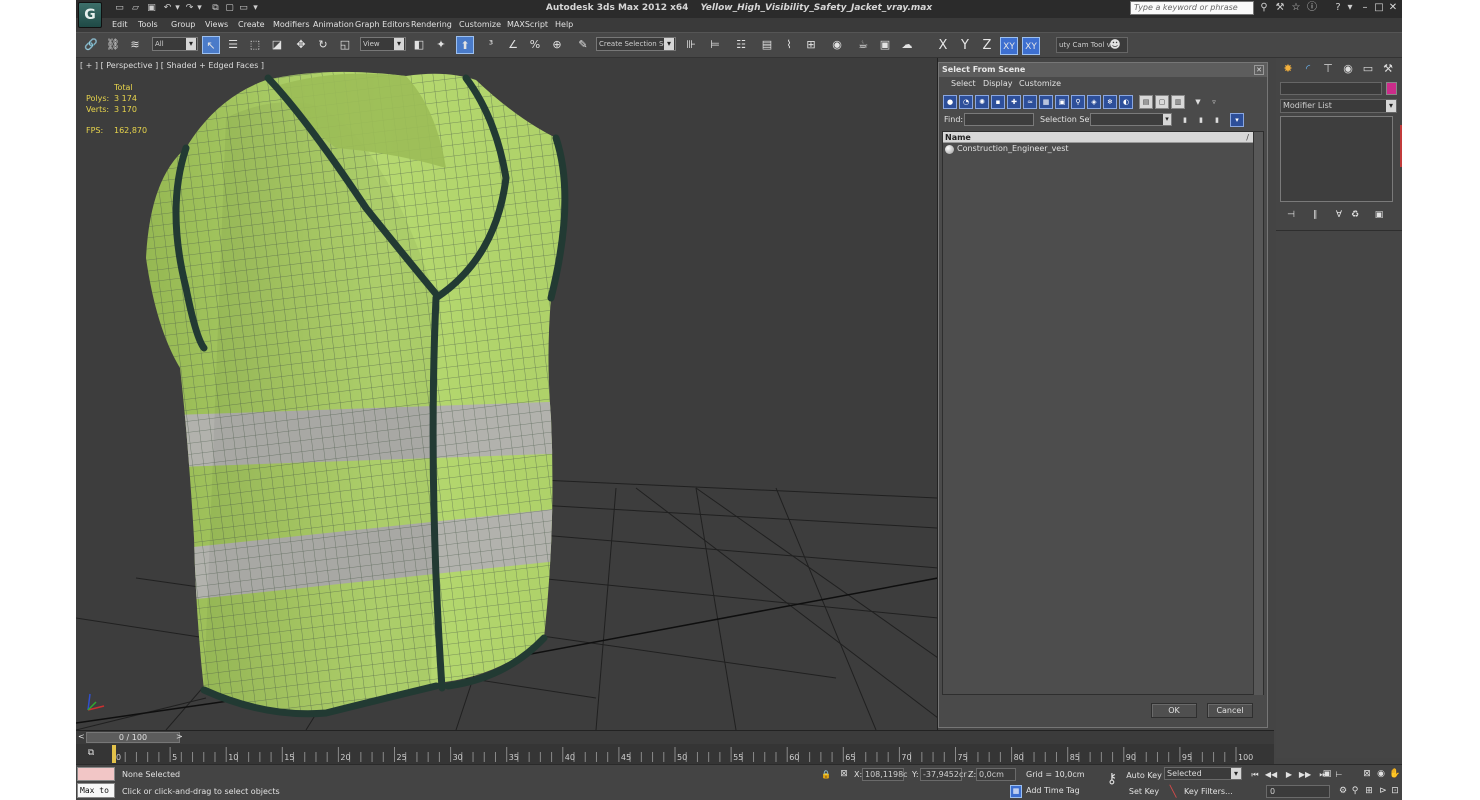 Image resolution: width=1480 pixels, height=800 pixels. What do you see at coordinates (1198, 102) in the screenshot?
I see `filter-funnel-icon: ▼` at bounding box center [1198, 102].